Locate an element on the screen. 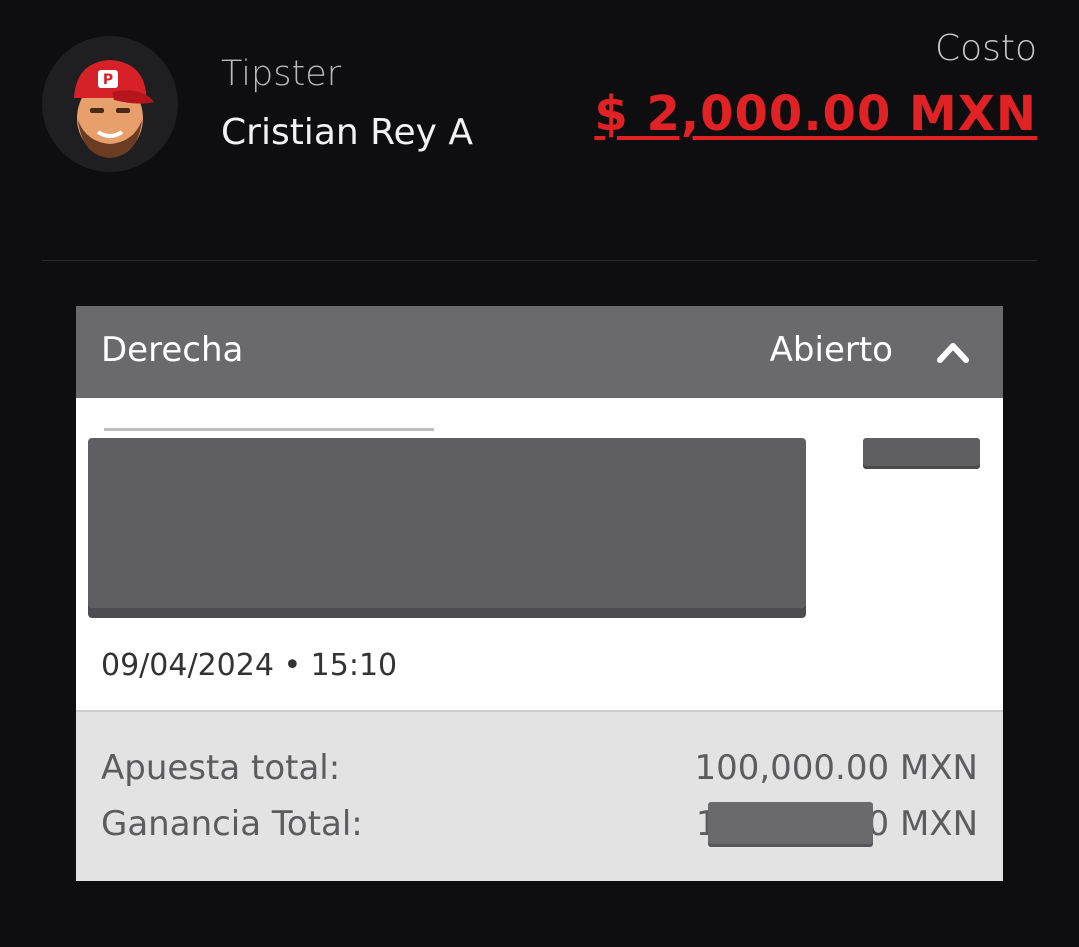 The width and height of the screenshot is (1079, 947). cost-value-link: $ 2,000.00 MXN is located at coordinates (815, 114).